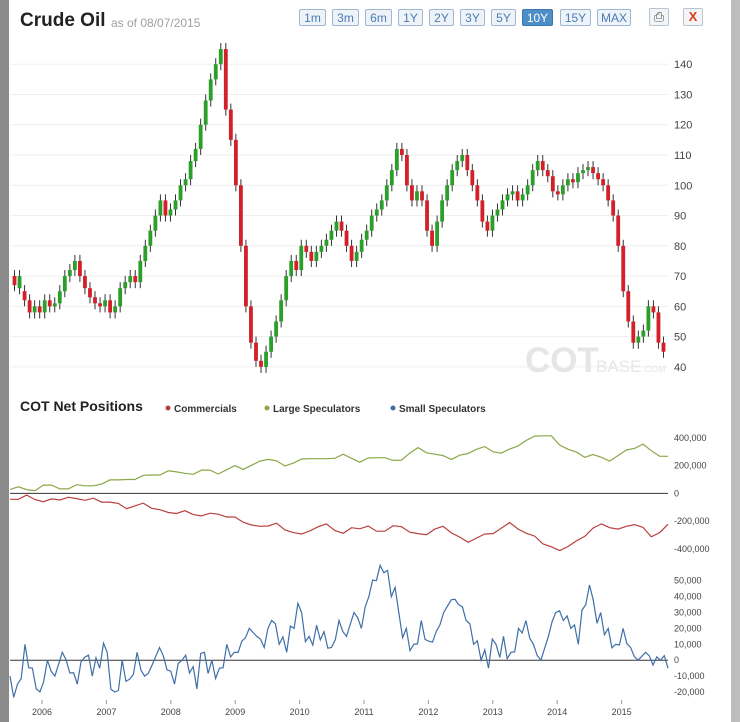 Image resolution: width=740 pixels, height=722 pixels. Describe the element at coordinates (680, 247) in the screenshot. I see `price-y-tick: 80` at that location.